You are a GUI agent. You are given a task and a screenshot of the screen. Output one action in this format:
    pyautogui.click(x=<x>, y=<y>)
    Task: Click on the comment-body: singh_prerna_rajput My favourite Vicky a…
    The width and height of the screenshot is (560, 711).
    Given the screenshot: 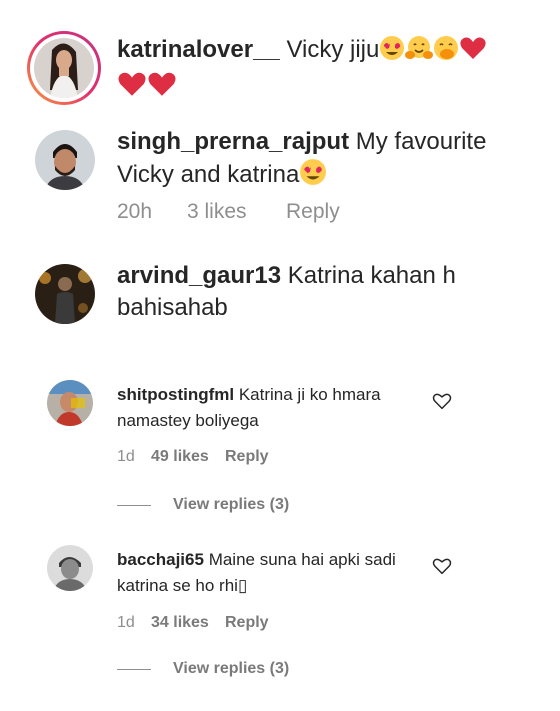 What is the action you would take?
    pyautogui.click(x=322, y=160)
    